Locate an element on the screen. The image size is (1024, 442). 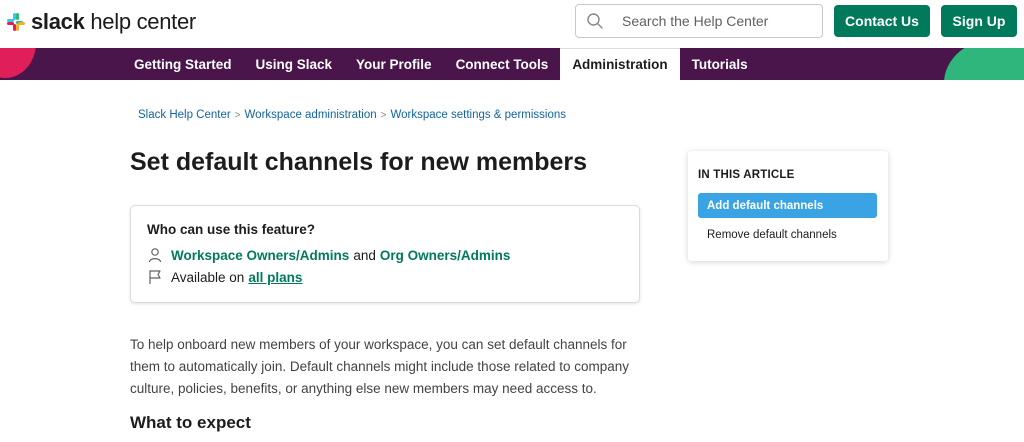
contact-us-button: Contact Us is located at coordinates (882, 21).